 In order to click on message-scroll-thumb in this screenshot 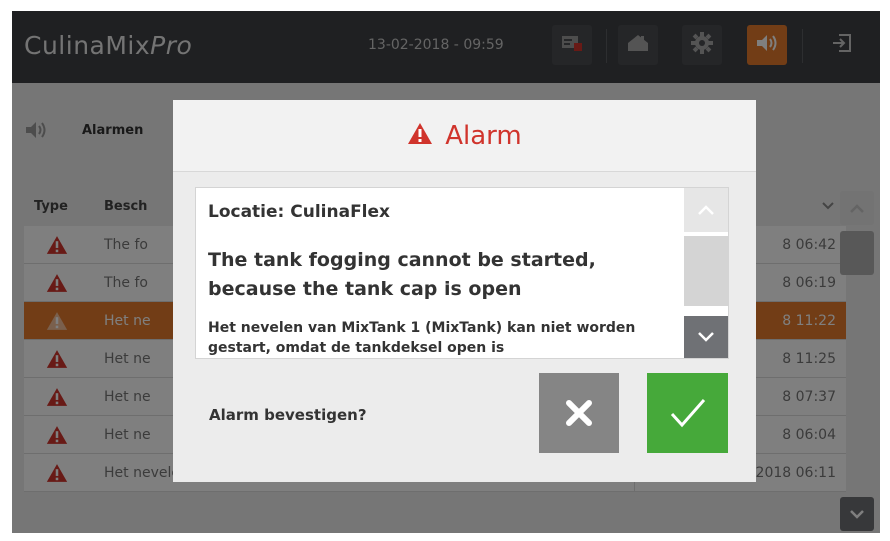, I will do `click(706, 271)`.